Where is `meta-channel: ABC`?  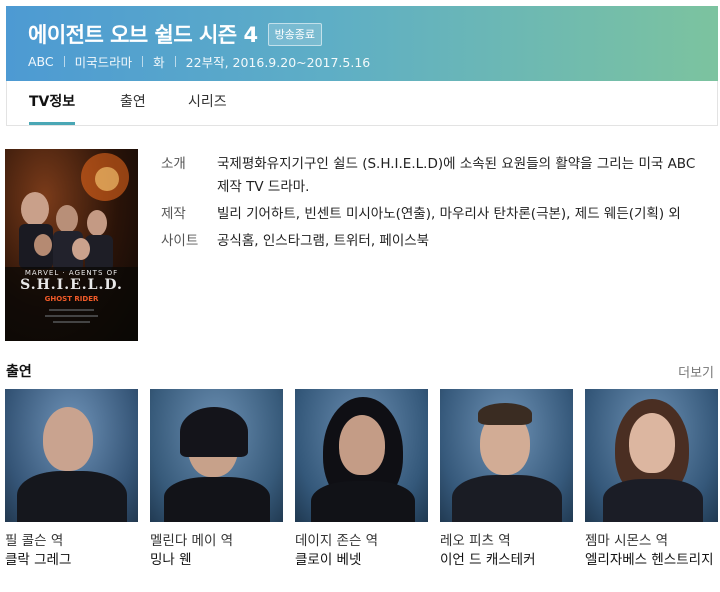 meta-channel: ABC is located at coordinates (41, 61).